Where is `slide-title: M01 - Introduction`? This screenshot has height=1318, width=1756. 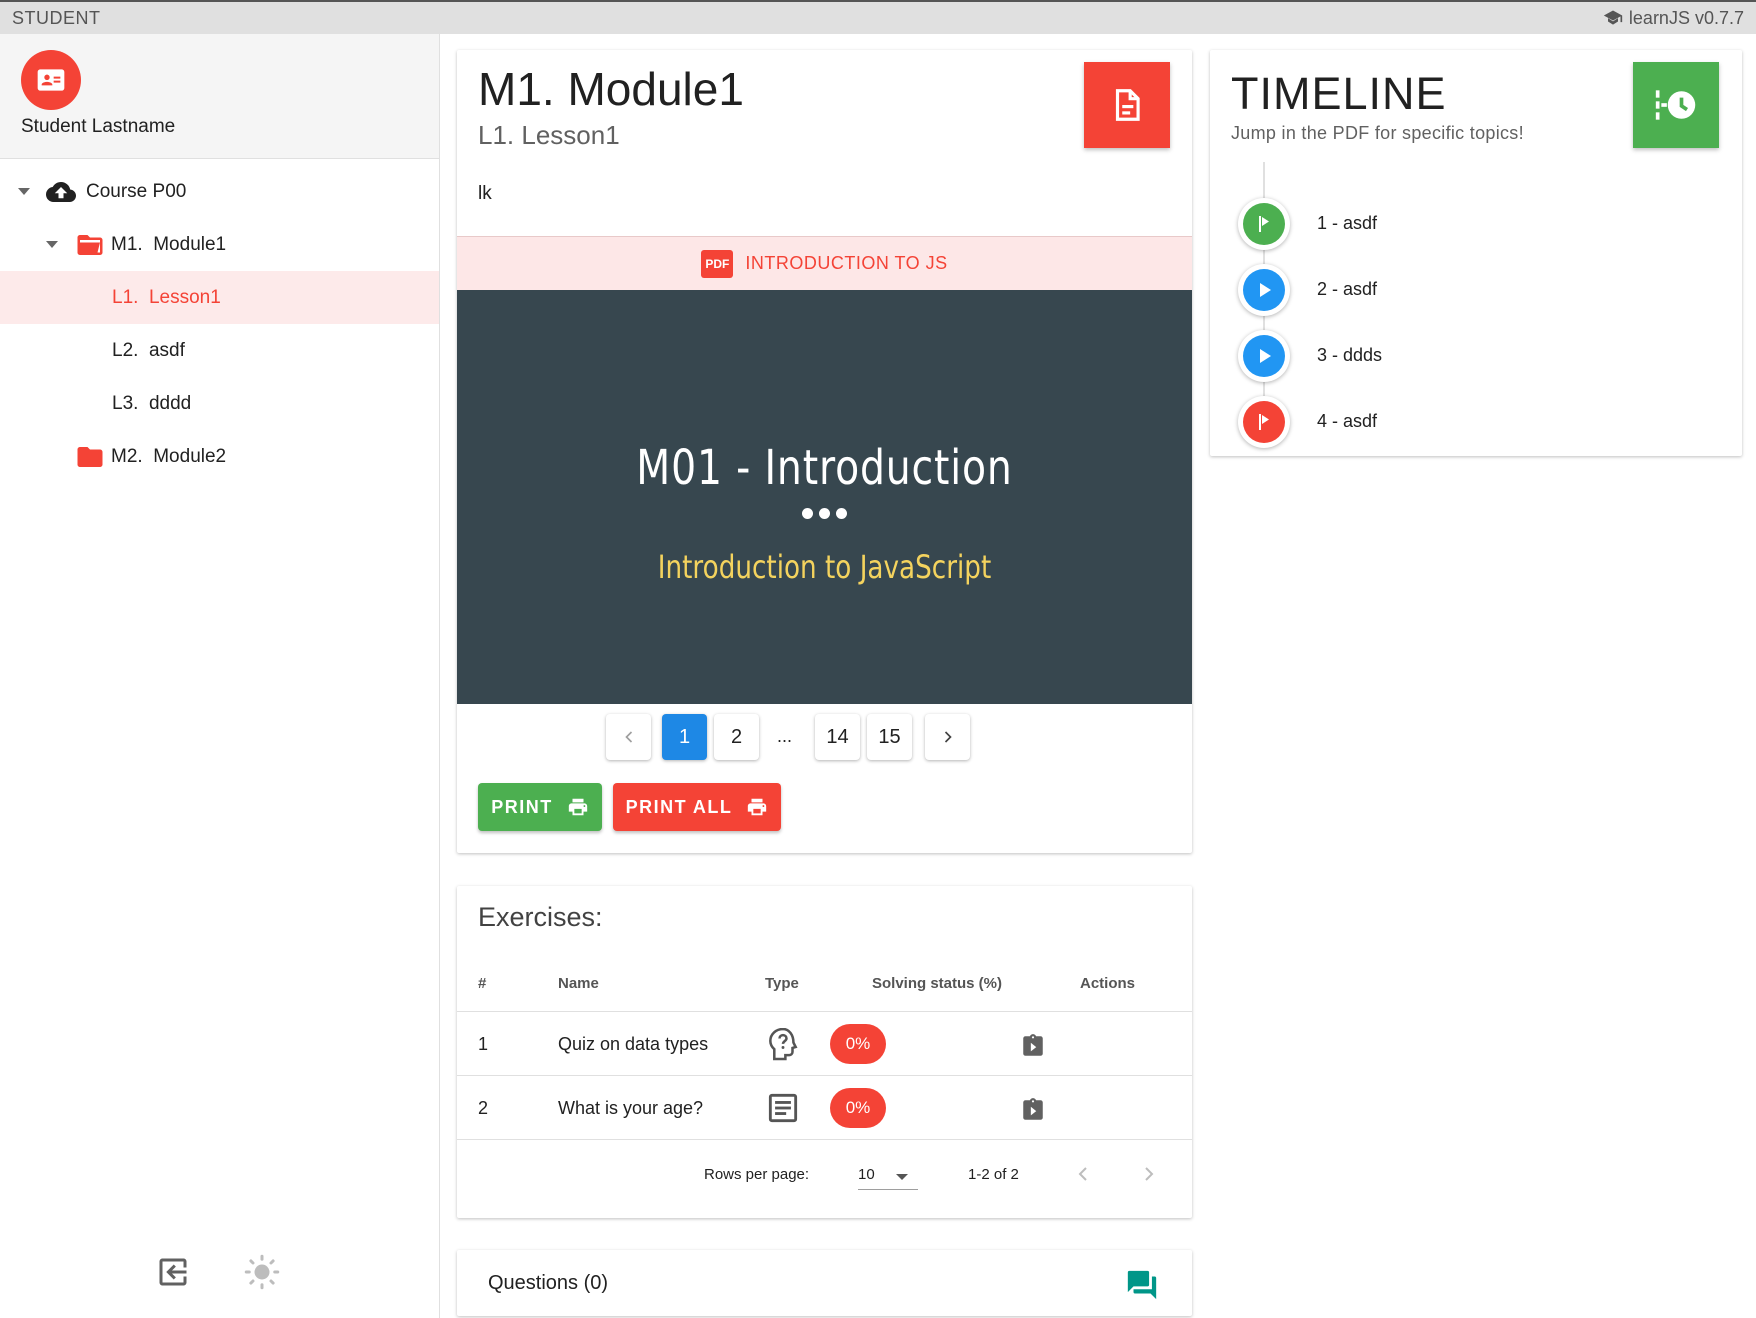
slide-title: M01 - Introduction is located at coordinates (824, 468).